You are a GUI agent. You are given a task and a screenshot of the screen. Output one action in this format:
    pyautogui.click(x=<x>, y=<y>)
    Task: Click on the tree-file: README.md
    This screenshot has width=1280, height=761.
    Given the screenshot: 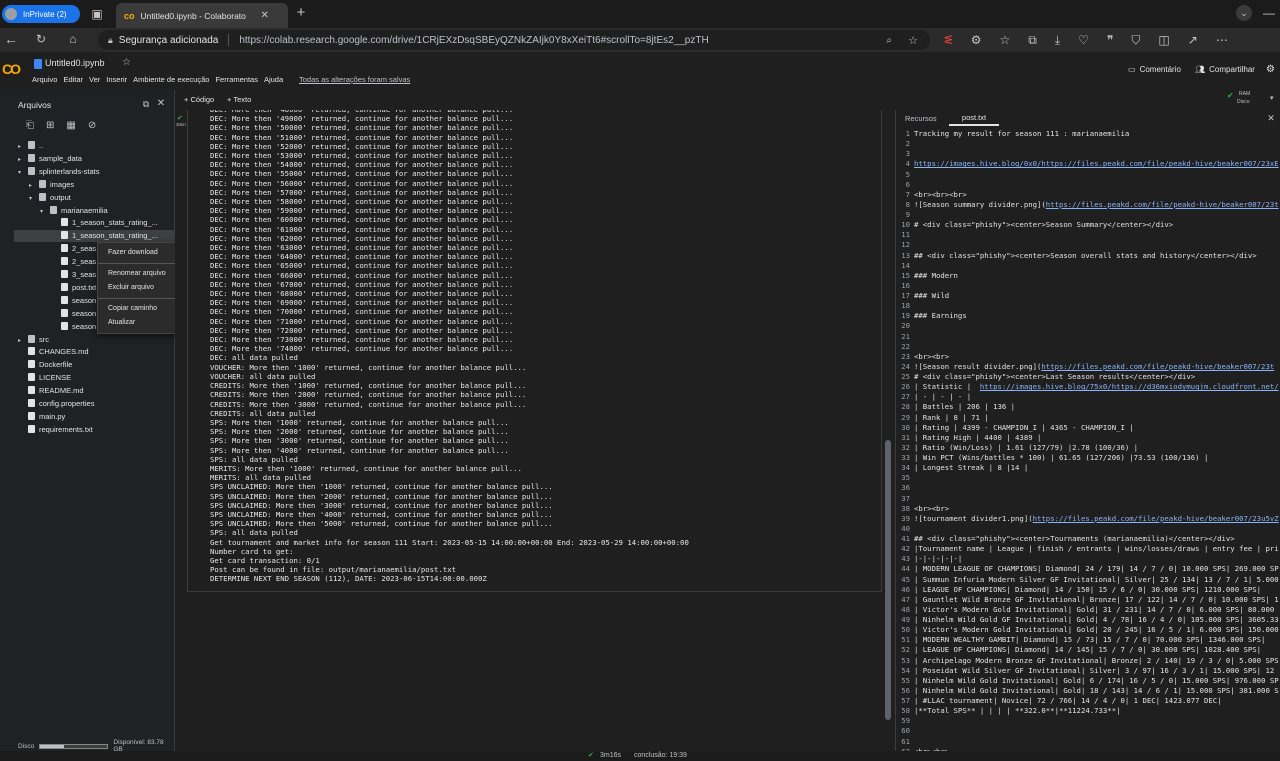 What is the action you would take?
    pyautogui.click(x=51, y=391)
    